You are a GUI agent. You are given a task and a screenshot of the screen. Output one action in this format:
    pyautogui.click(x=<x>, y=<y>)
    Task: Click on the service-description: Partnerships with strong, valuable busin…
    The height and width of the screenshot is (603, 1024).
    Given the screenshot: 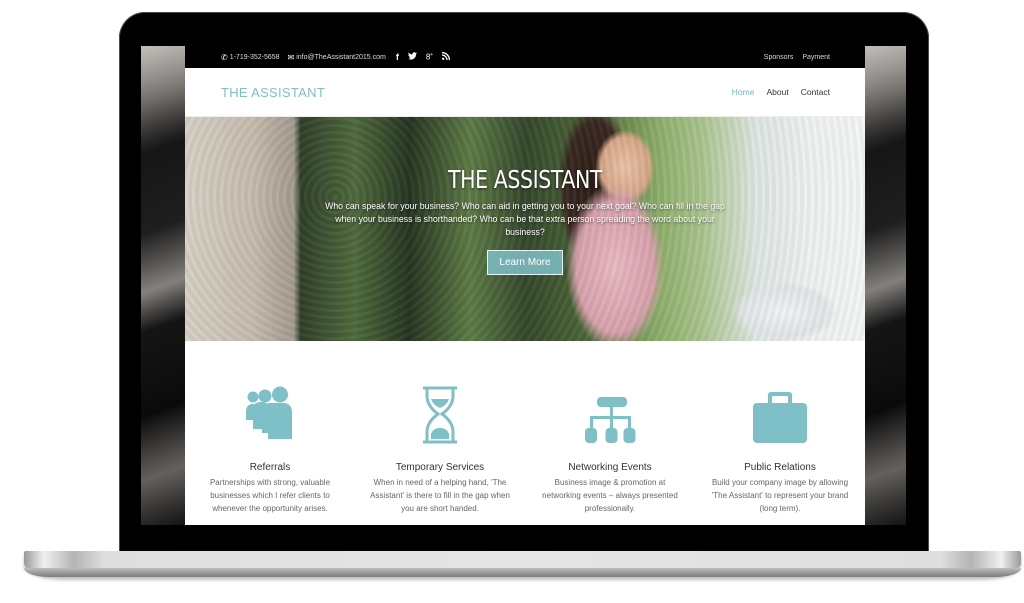 What is the action you would take?
    pyautogui.click(x=270, y=495)
    